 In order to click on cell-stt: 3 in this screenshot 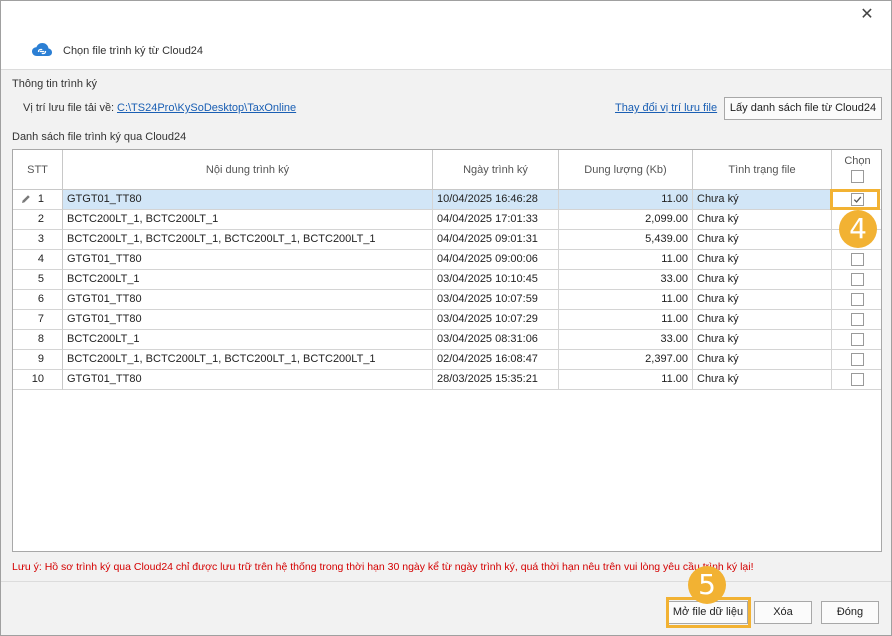, I will do `click(38, 240)`.